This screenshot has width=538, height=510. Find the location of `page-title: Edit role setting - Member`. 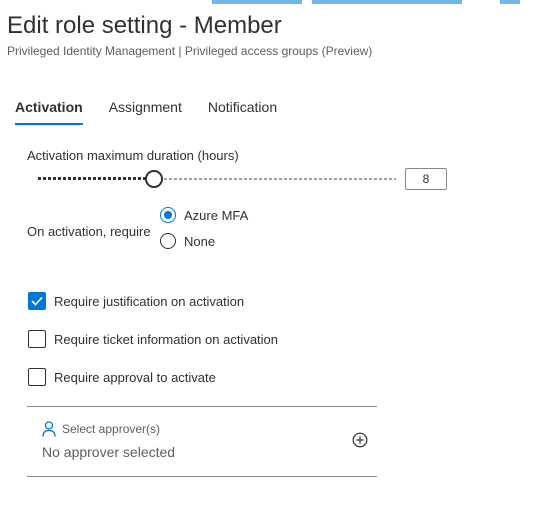

page-title: Edit role setting - Member is located at coordinates (144, 25).